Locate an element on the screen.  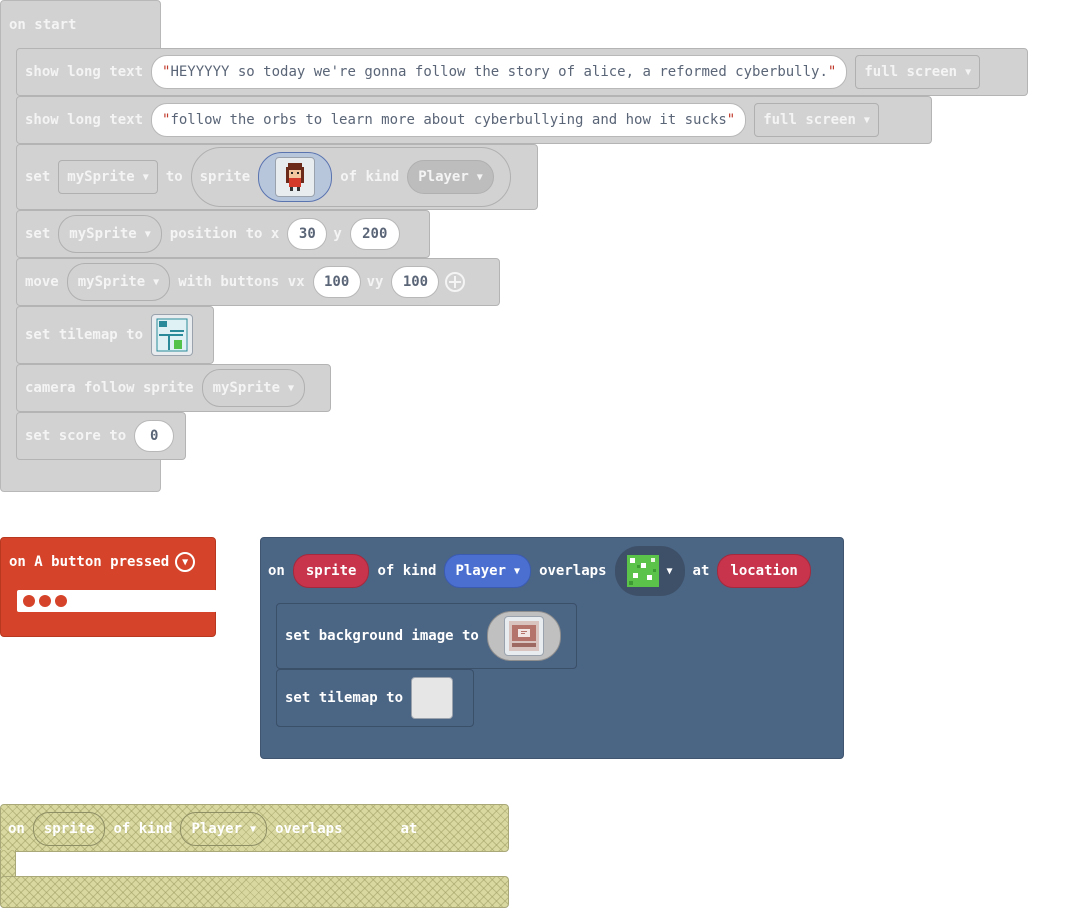
collapsed-body is located at coordinates (117, 601).